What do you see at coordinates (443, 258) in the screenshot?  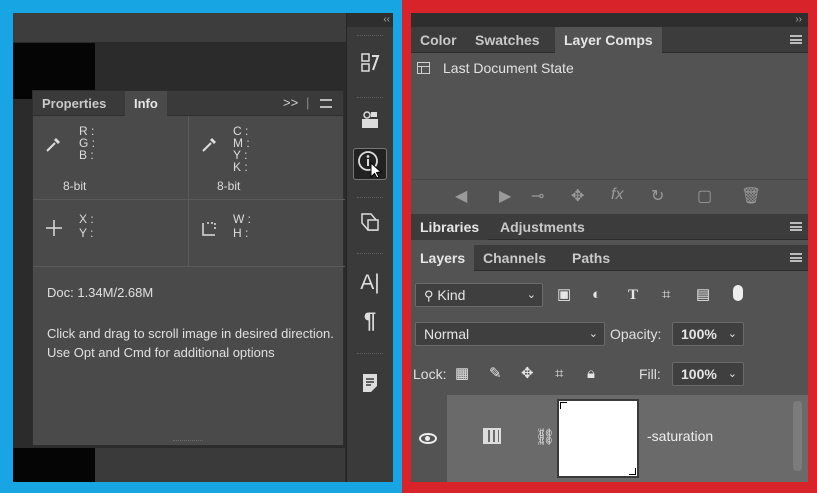 I see `tab-layers: Layers` at bounding box center [443, 258].